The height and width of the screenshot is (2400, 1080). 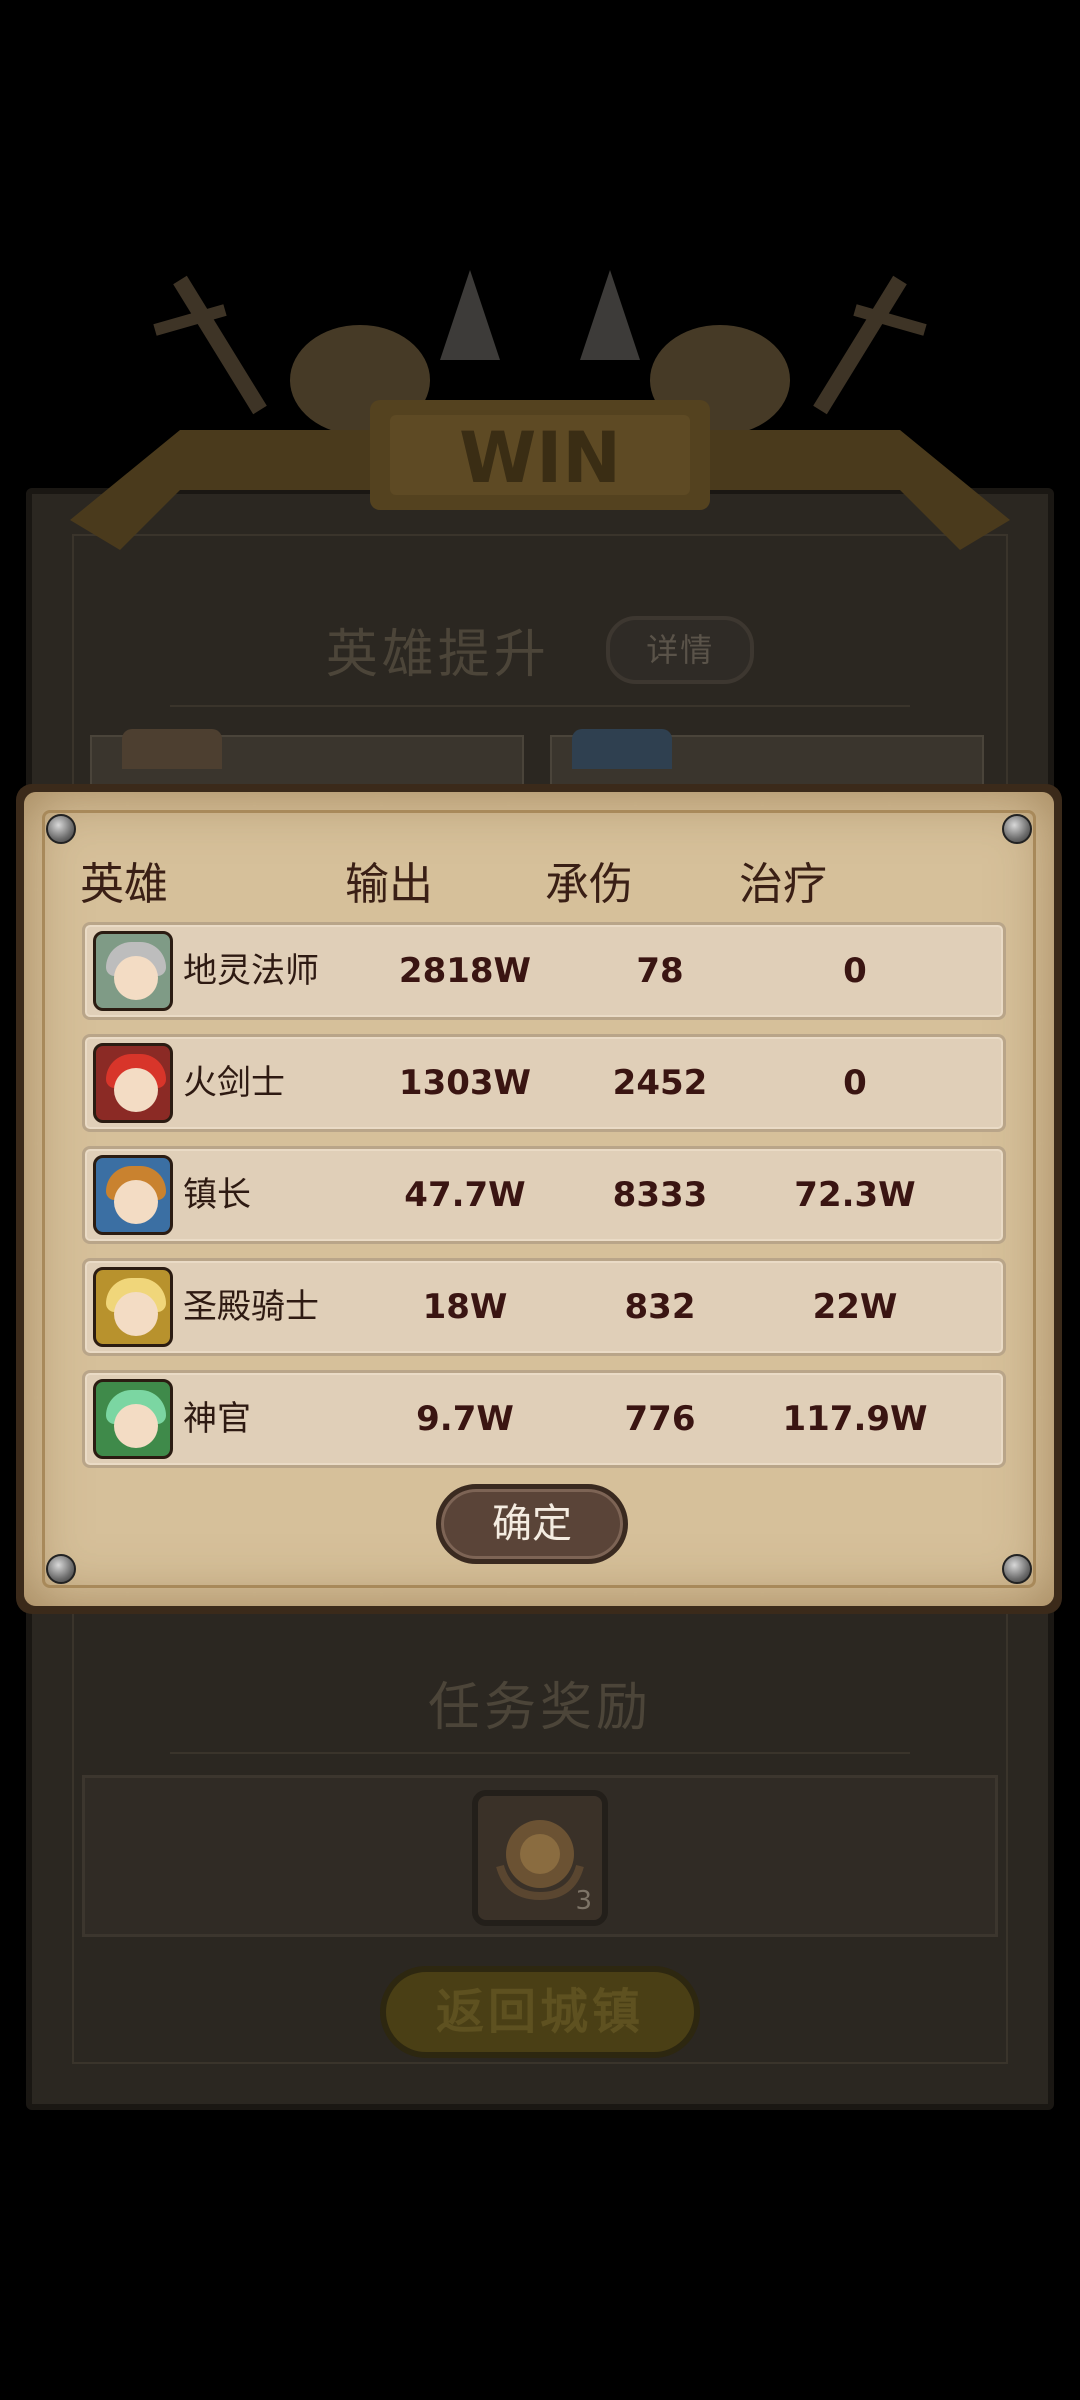 I want to click on hero-name: 地灵法师, so click(x=251, y=971).